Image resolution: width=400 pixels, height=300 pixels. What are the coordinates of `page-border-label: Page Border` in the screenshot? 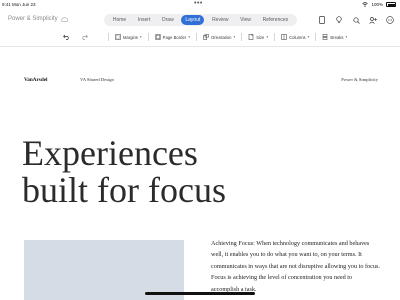 It's located at (174, 37).